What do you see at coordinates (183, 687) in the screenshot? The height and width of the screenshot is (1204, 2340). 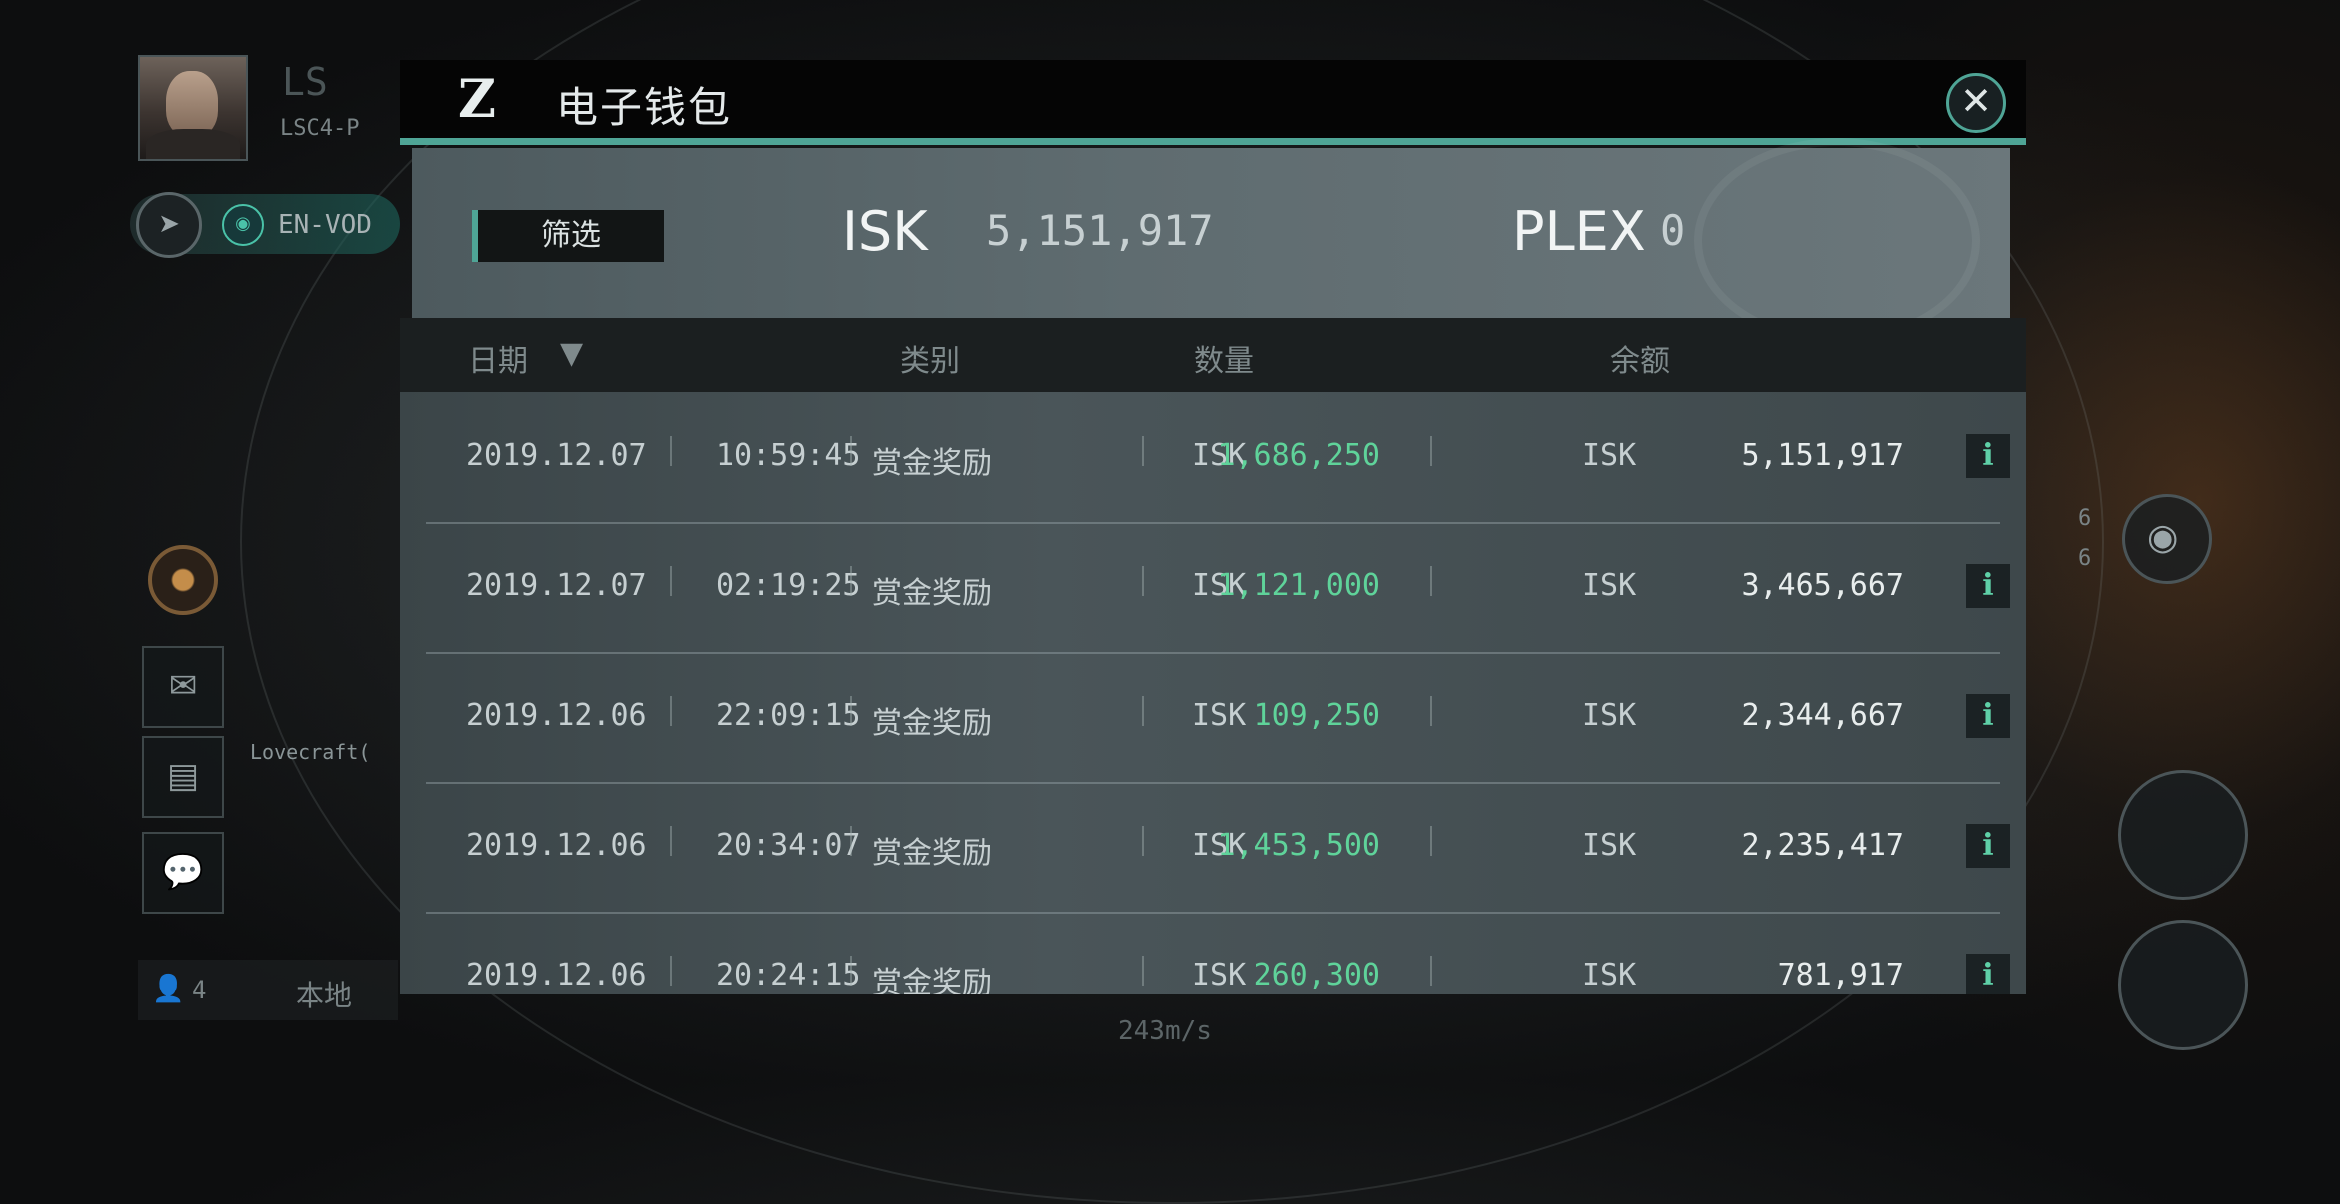 I see `mail-icon: ✉` at bounding box center [183, 687].